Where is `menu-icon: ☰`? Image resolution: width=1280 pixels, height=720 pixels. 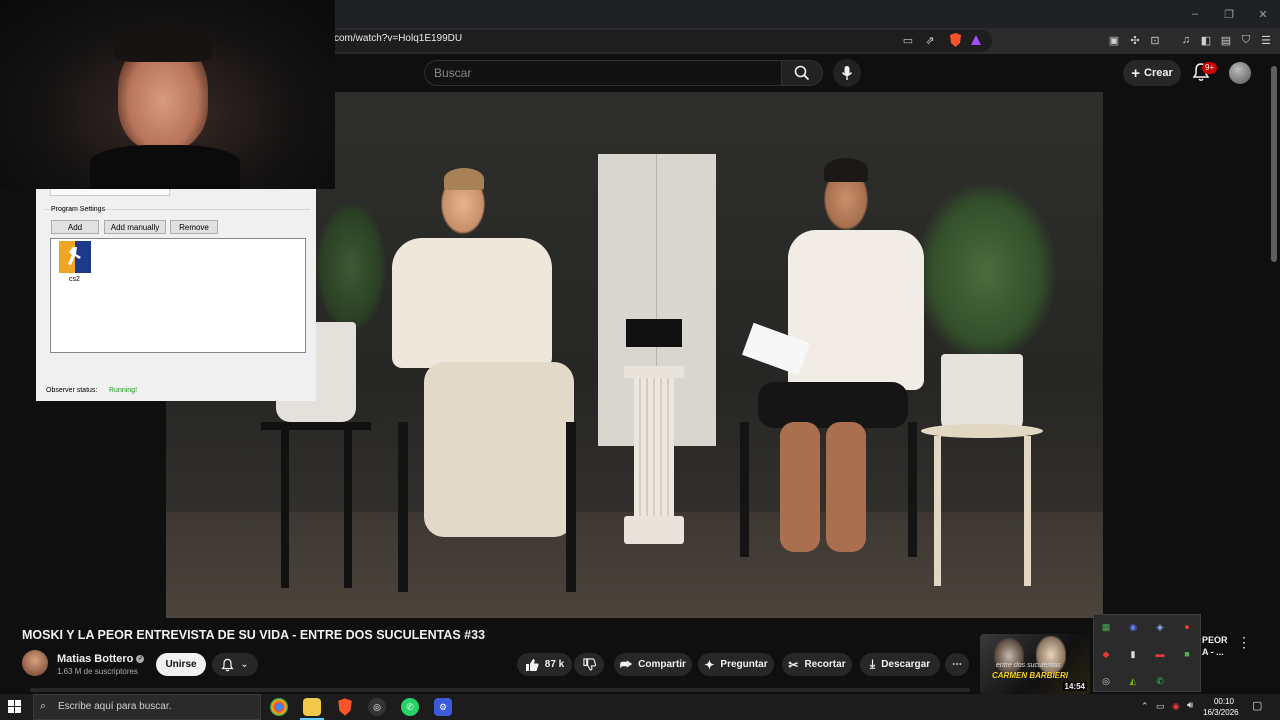 menu-icon: ☰ is located at coordinates (1266, 40).